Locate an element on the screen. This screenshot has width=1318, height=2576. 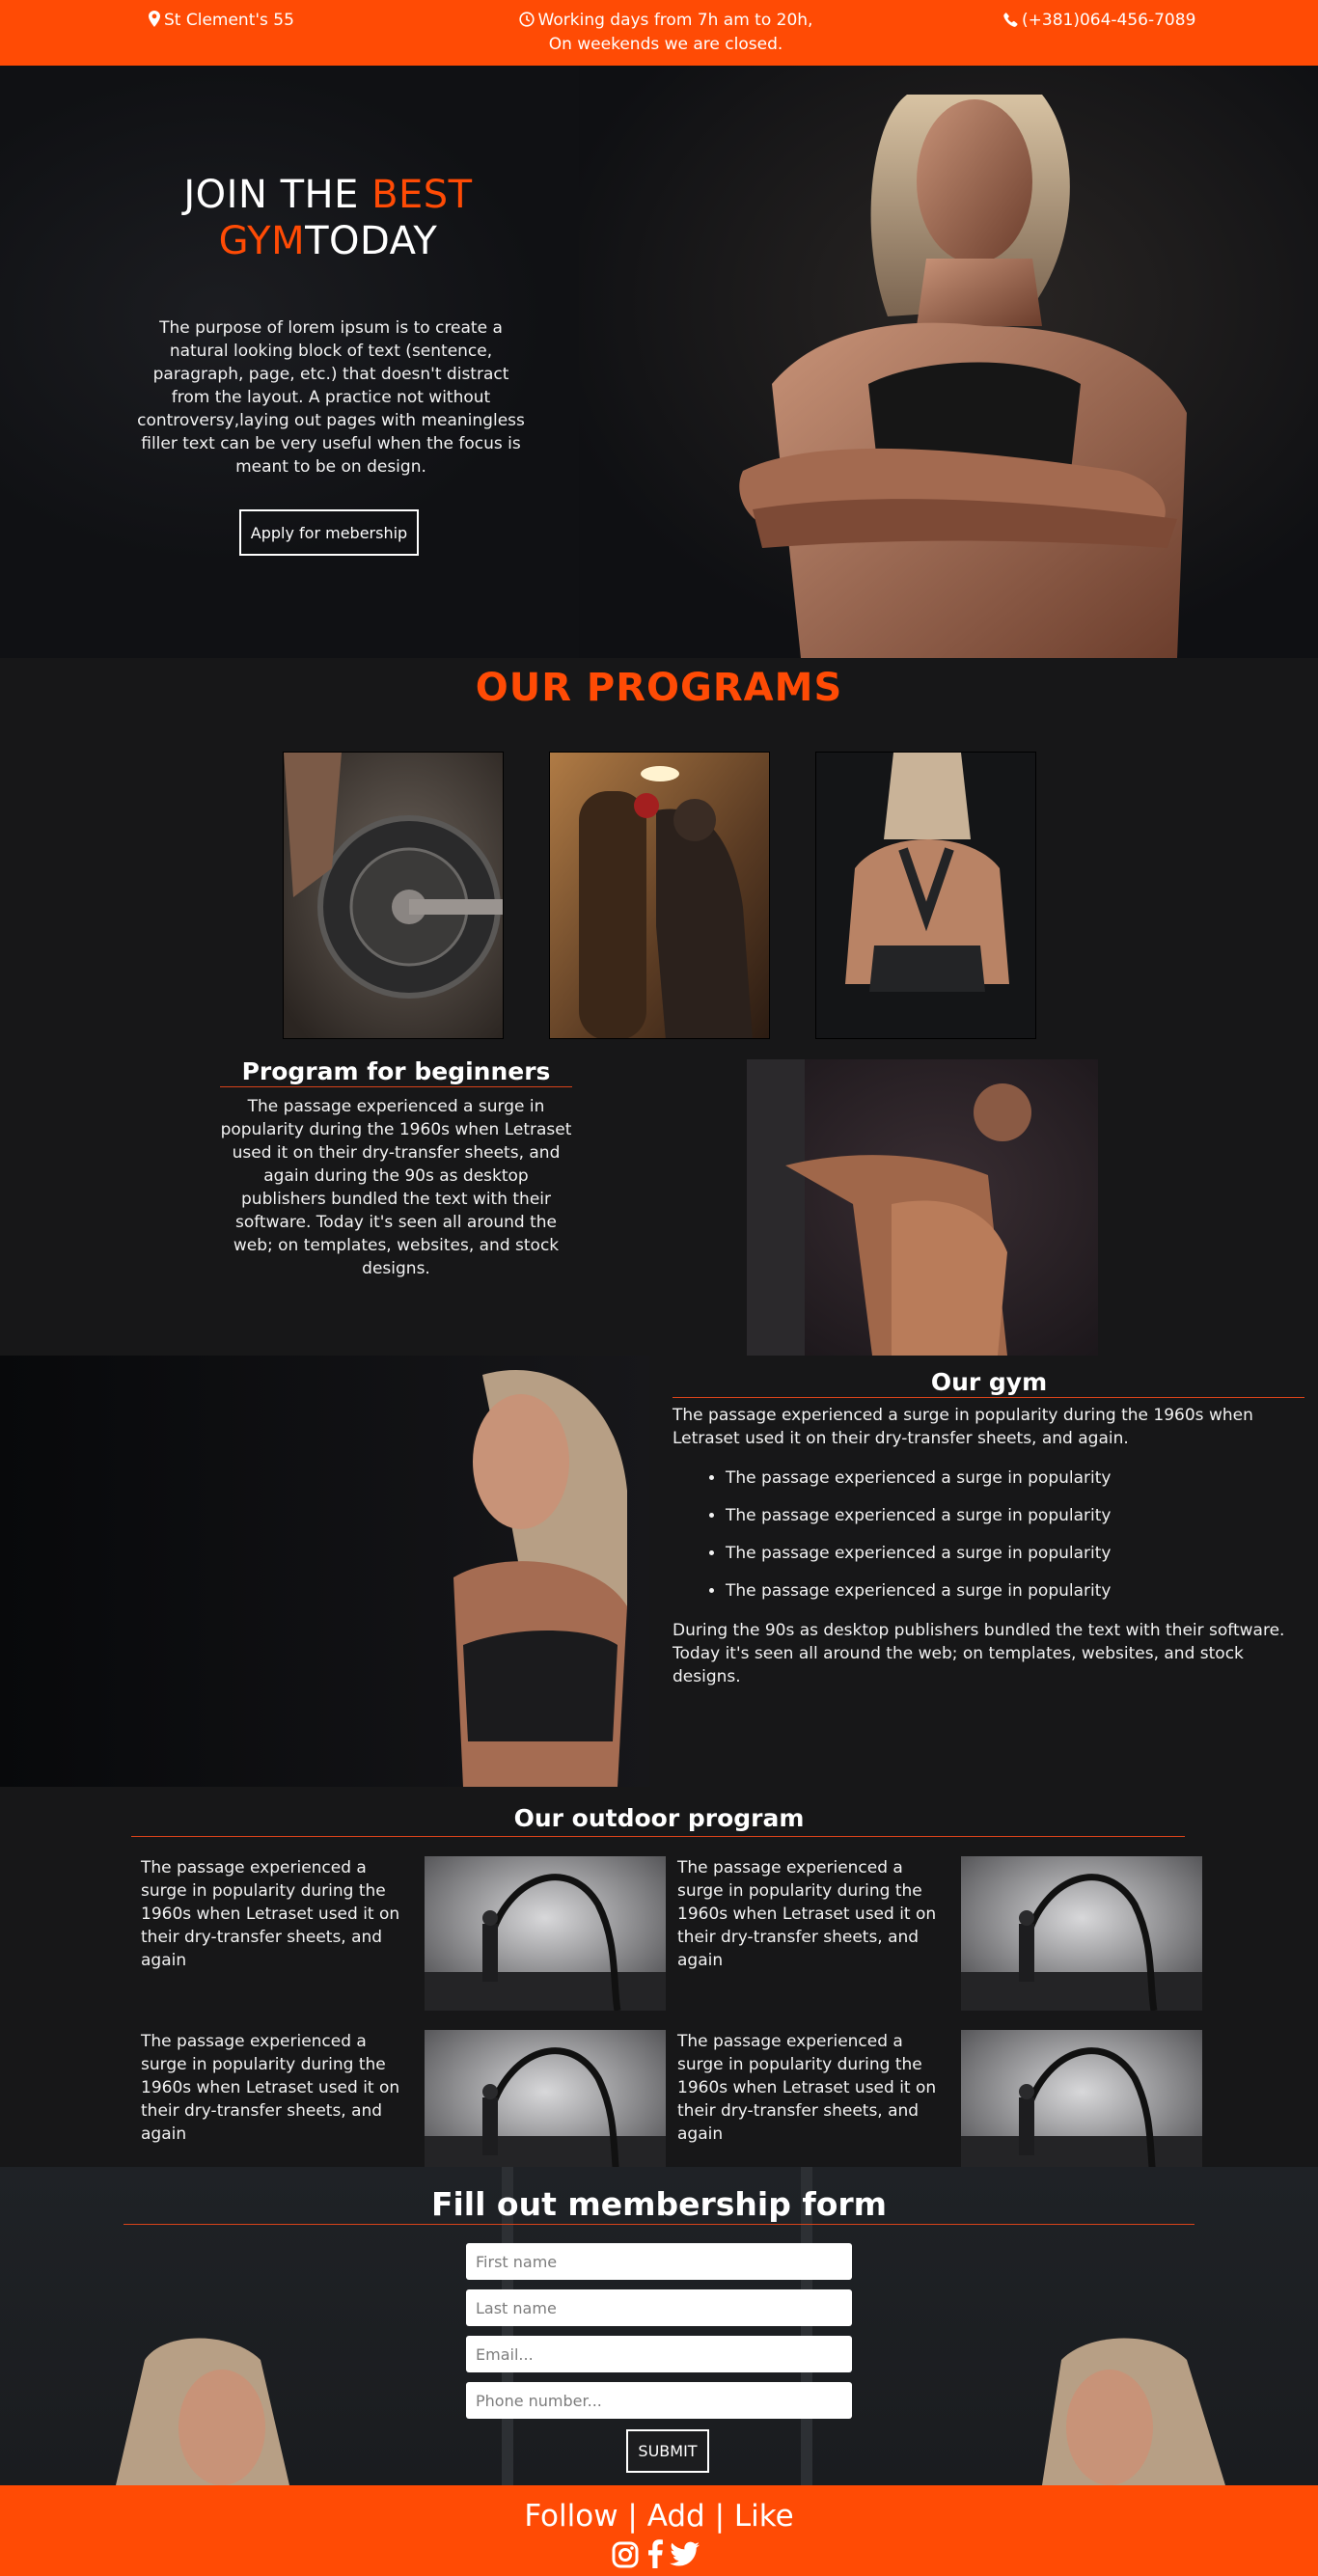
beginners-image is located at coordinates (922, 1207).